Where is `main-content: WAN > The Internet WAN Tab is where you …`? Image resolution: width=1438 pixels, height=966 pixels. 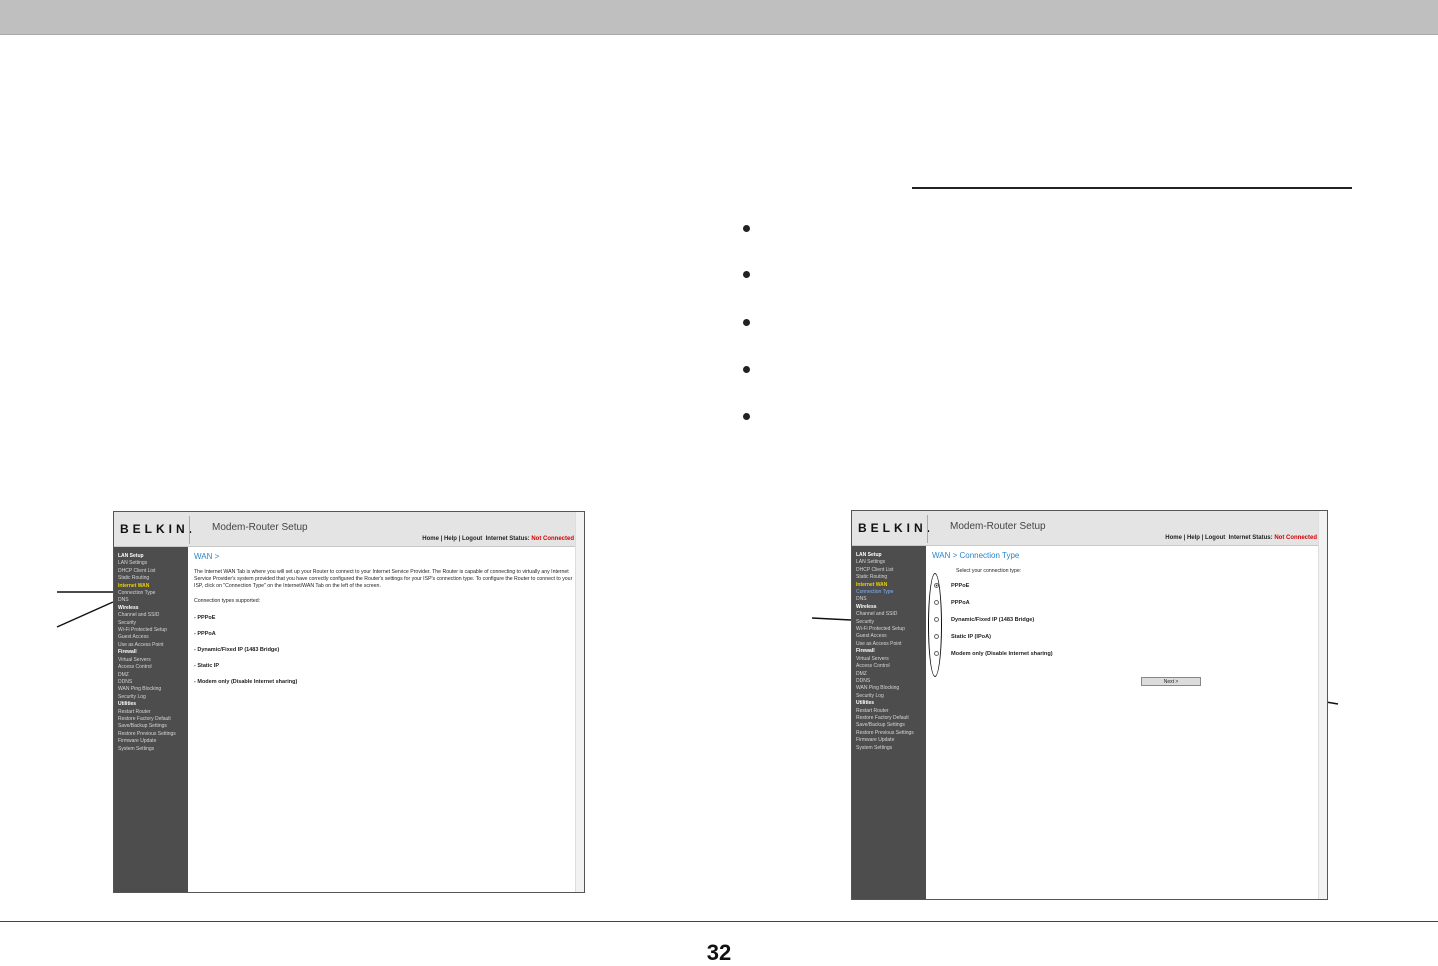
main-content: WAN > The Internet WAN Tab is where you … is located at coordinates (384, 618).